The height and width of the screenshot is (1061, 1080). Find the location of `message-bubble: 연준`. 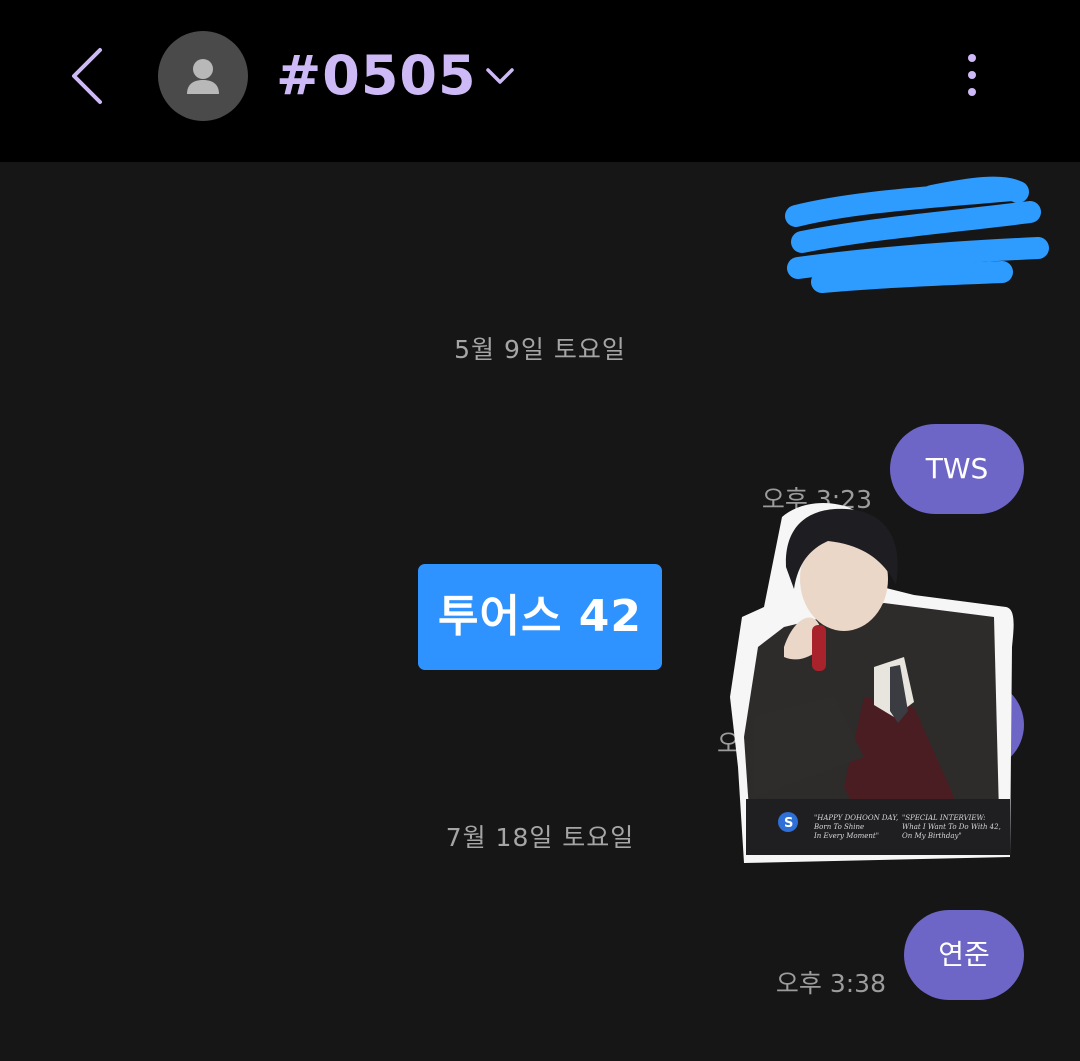

message-bubble: 연준 is located at coordinates (964, 955).